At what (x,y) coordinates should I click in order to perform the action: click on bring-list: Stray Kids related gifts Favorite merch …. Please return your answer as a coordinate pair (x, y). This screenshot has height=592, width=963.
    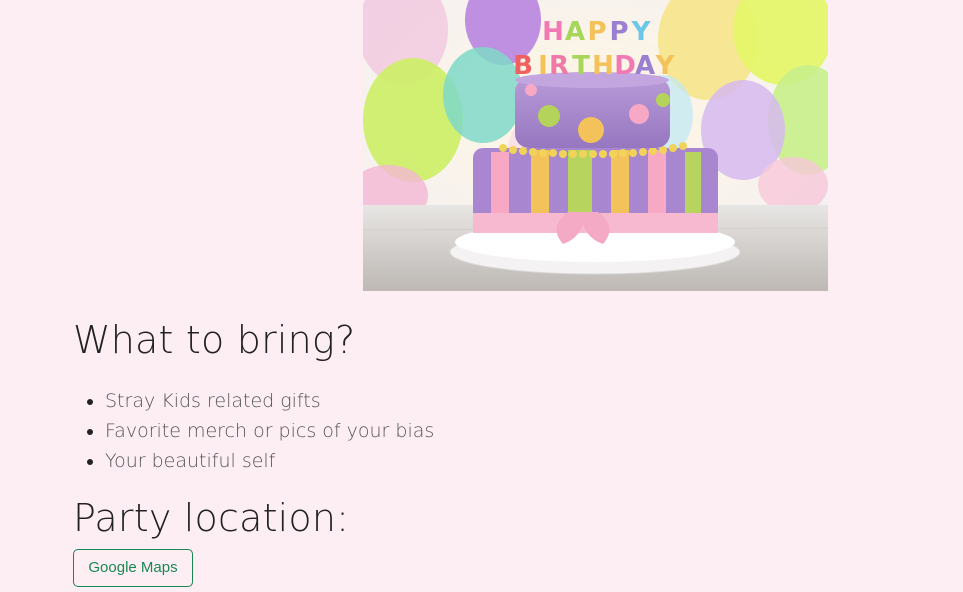
    Looking at the image, I should click on (253, 431).